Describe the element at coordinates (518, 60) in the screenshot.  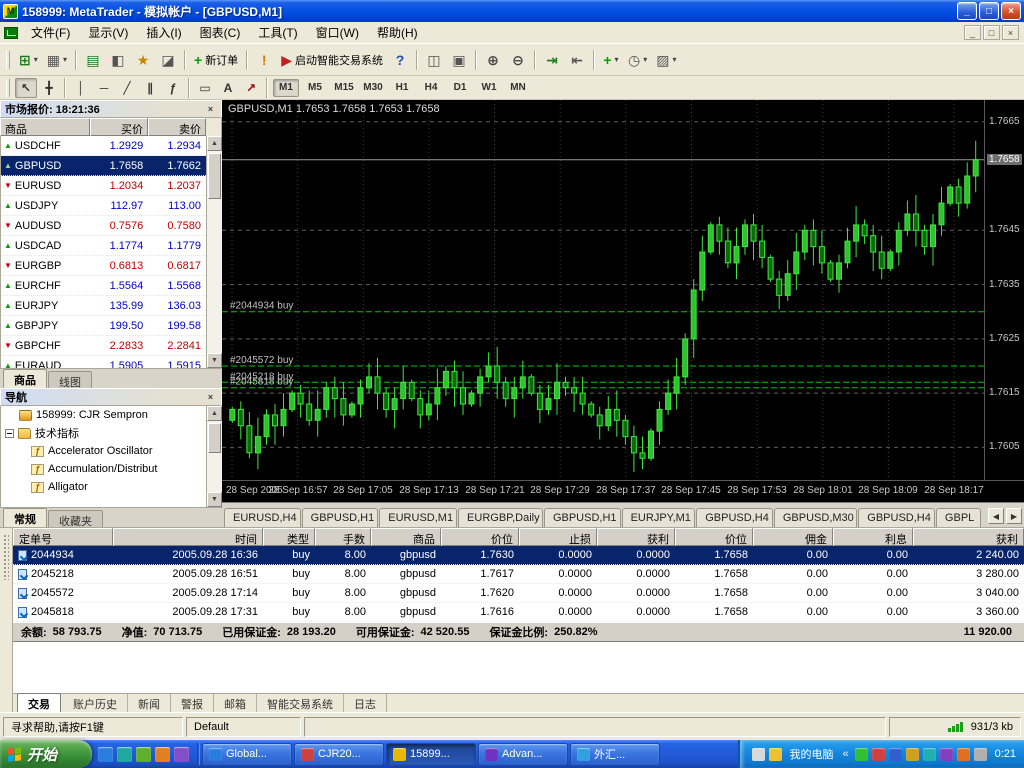
I see `zoom-out-button: ⊖` at that location.